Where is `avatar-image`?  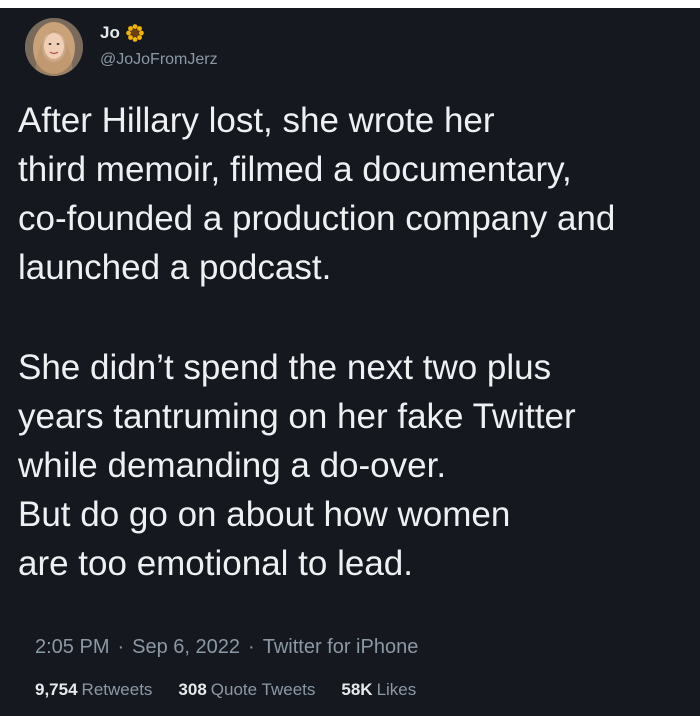
avatar-image is located at coordinates (54, 47).